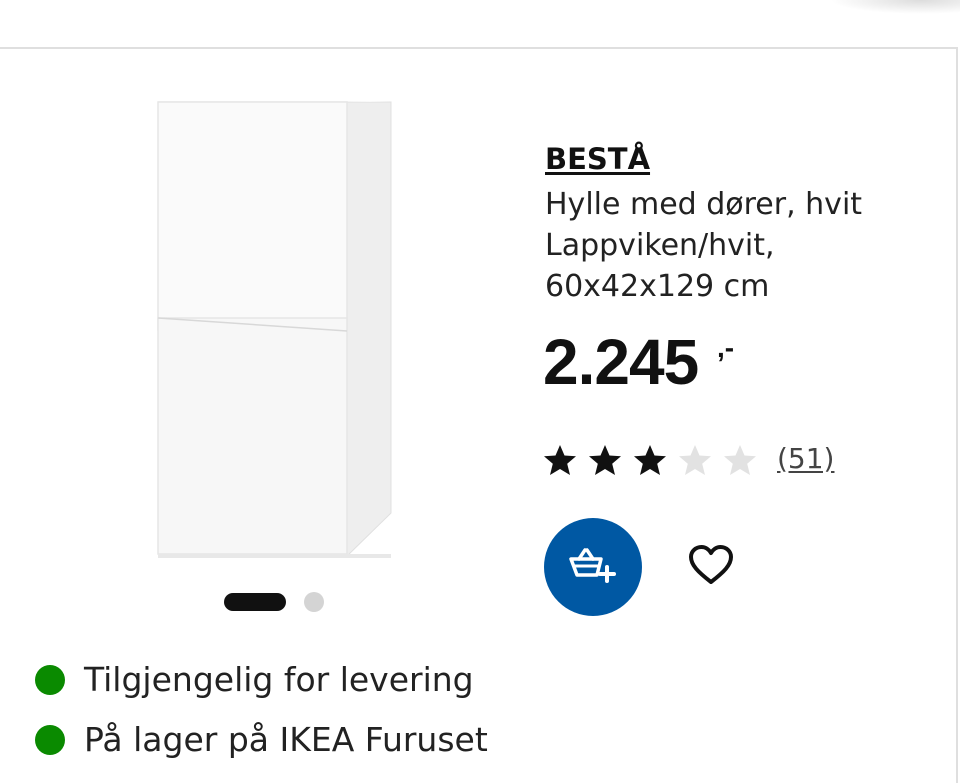  What do you see at coordinates (279, 679) in the screenshot?
I see `availability-text: Tilgjengelig for levering` at bounding box center [279, 679].